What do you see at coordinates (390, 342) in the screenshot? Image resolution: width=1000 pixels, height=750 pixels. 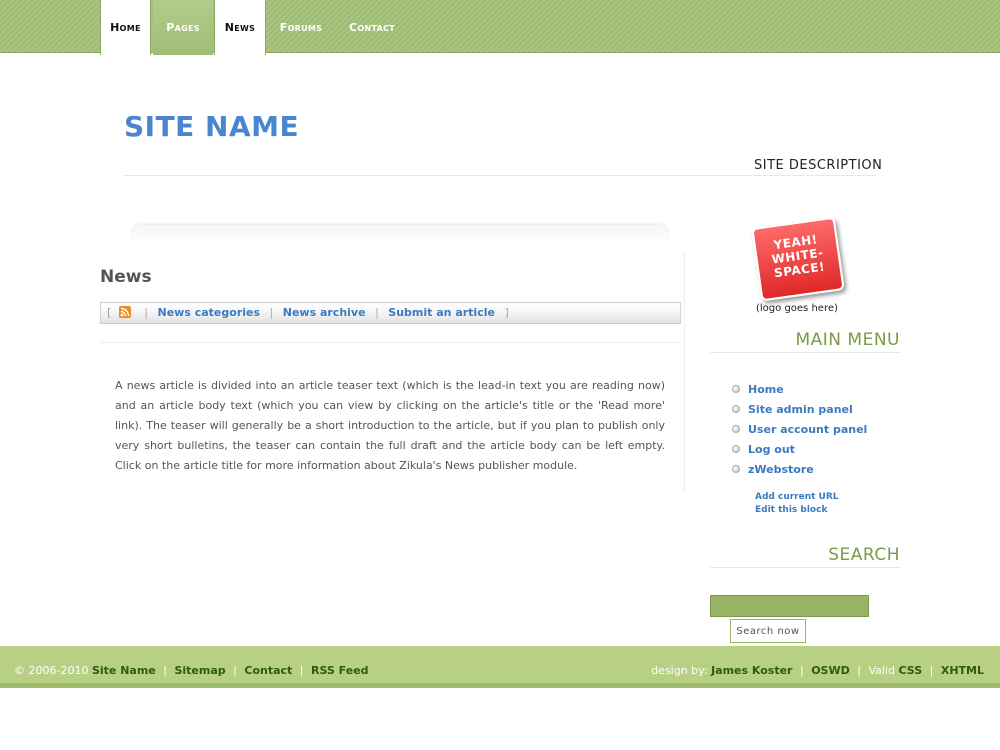 I see `content-divider` at bounding box center [390, 342].